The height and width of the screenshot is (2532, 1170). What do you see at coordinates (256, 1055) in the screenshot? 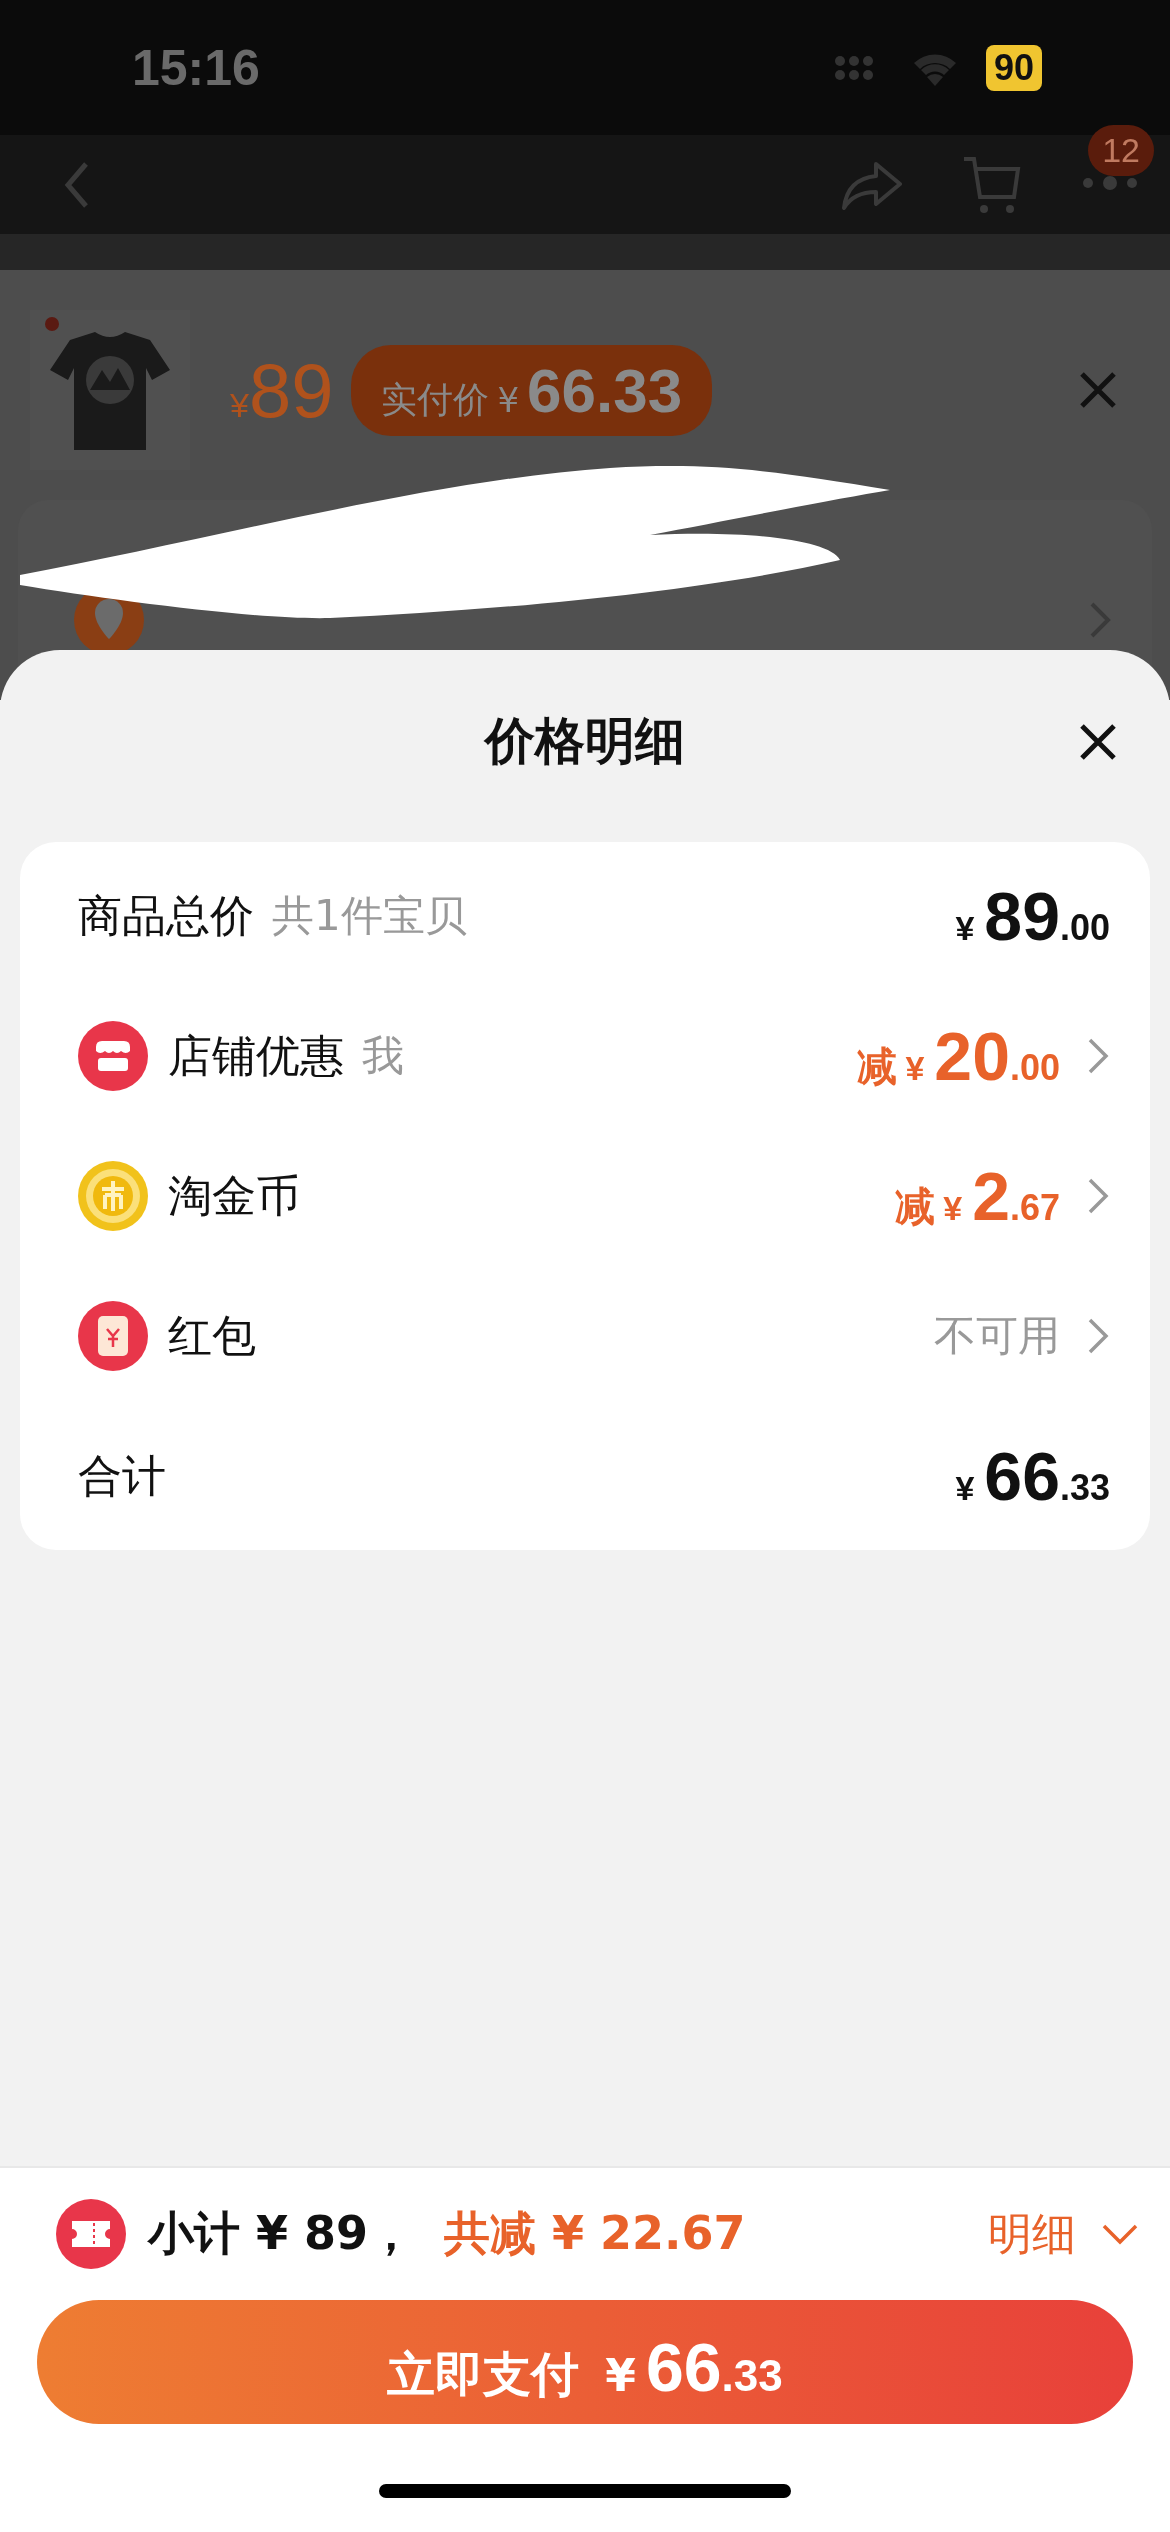
I see `row-label: 店铺优惠` at bounding box center [256, 1055].